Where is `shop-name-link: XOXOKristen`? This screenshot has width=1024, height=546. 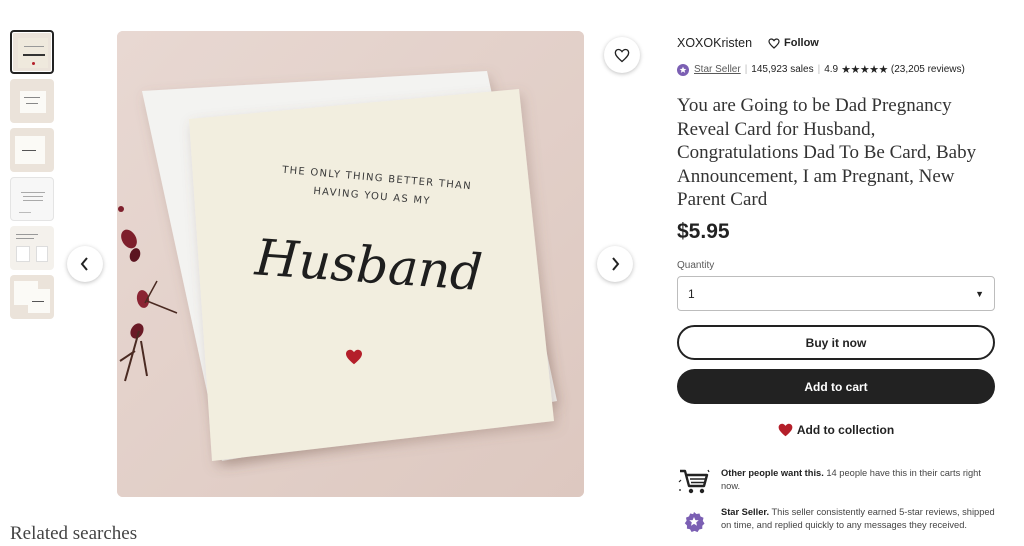
shop-name-link: XOXOKristen is located at coordinates (714, 43).